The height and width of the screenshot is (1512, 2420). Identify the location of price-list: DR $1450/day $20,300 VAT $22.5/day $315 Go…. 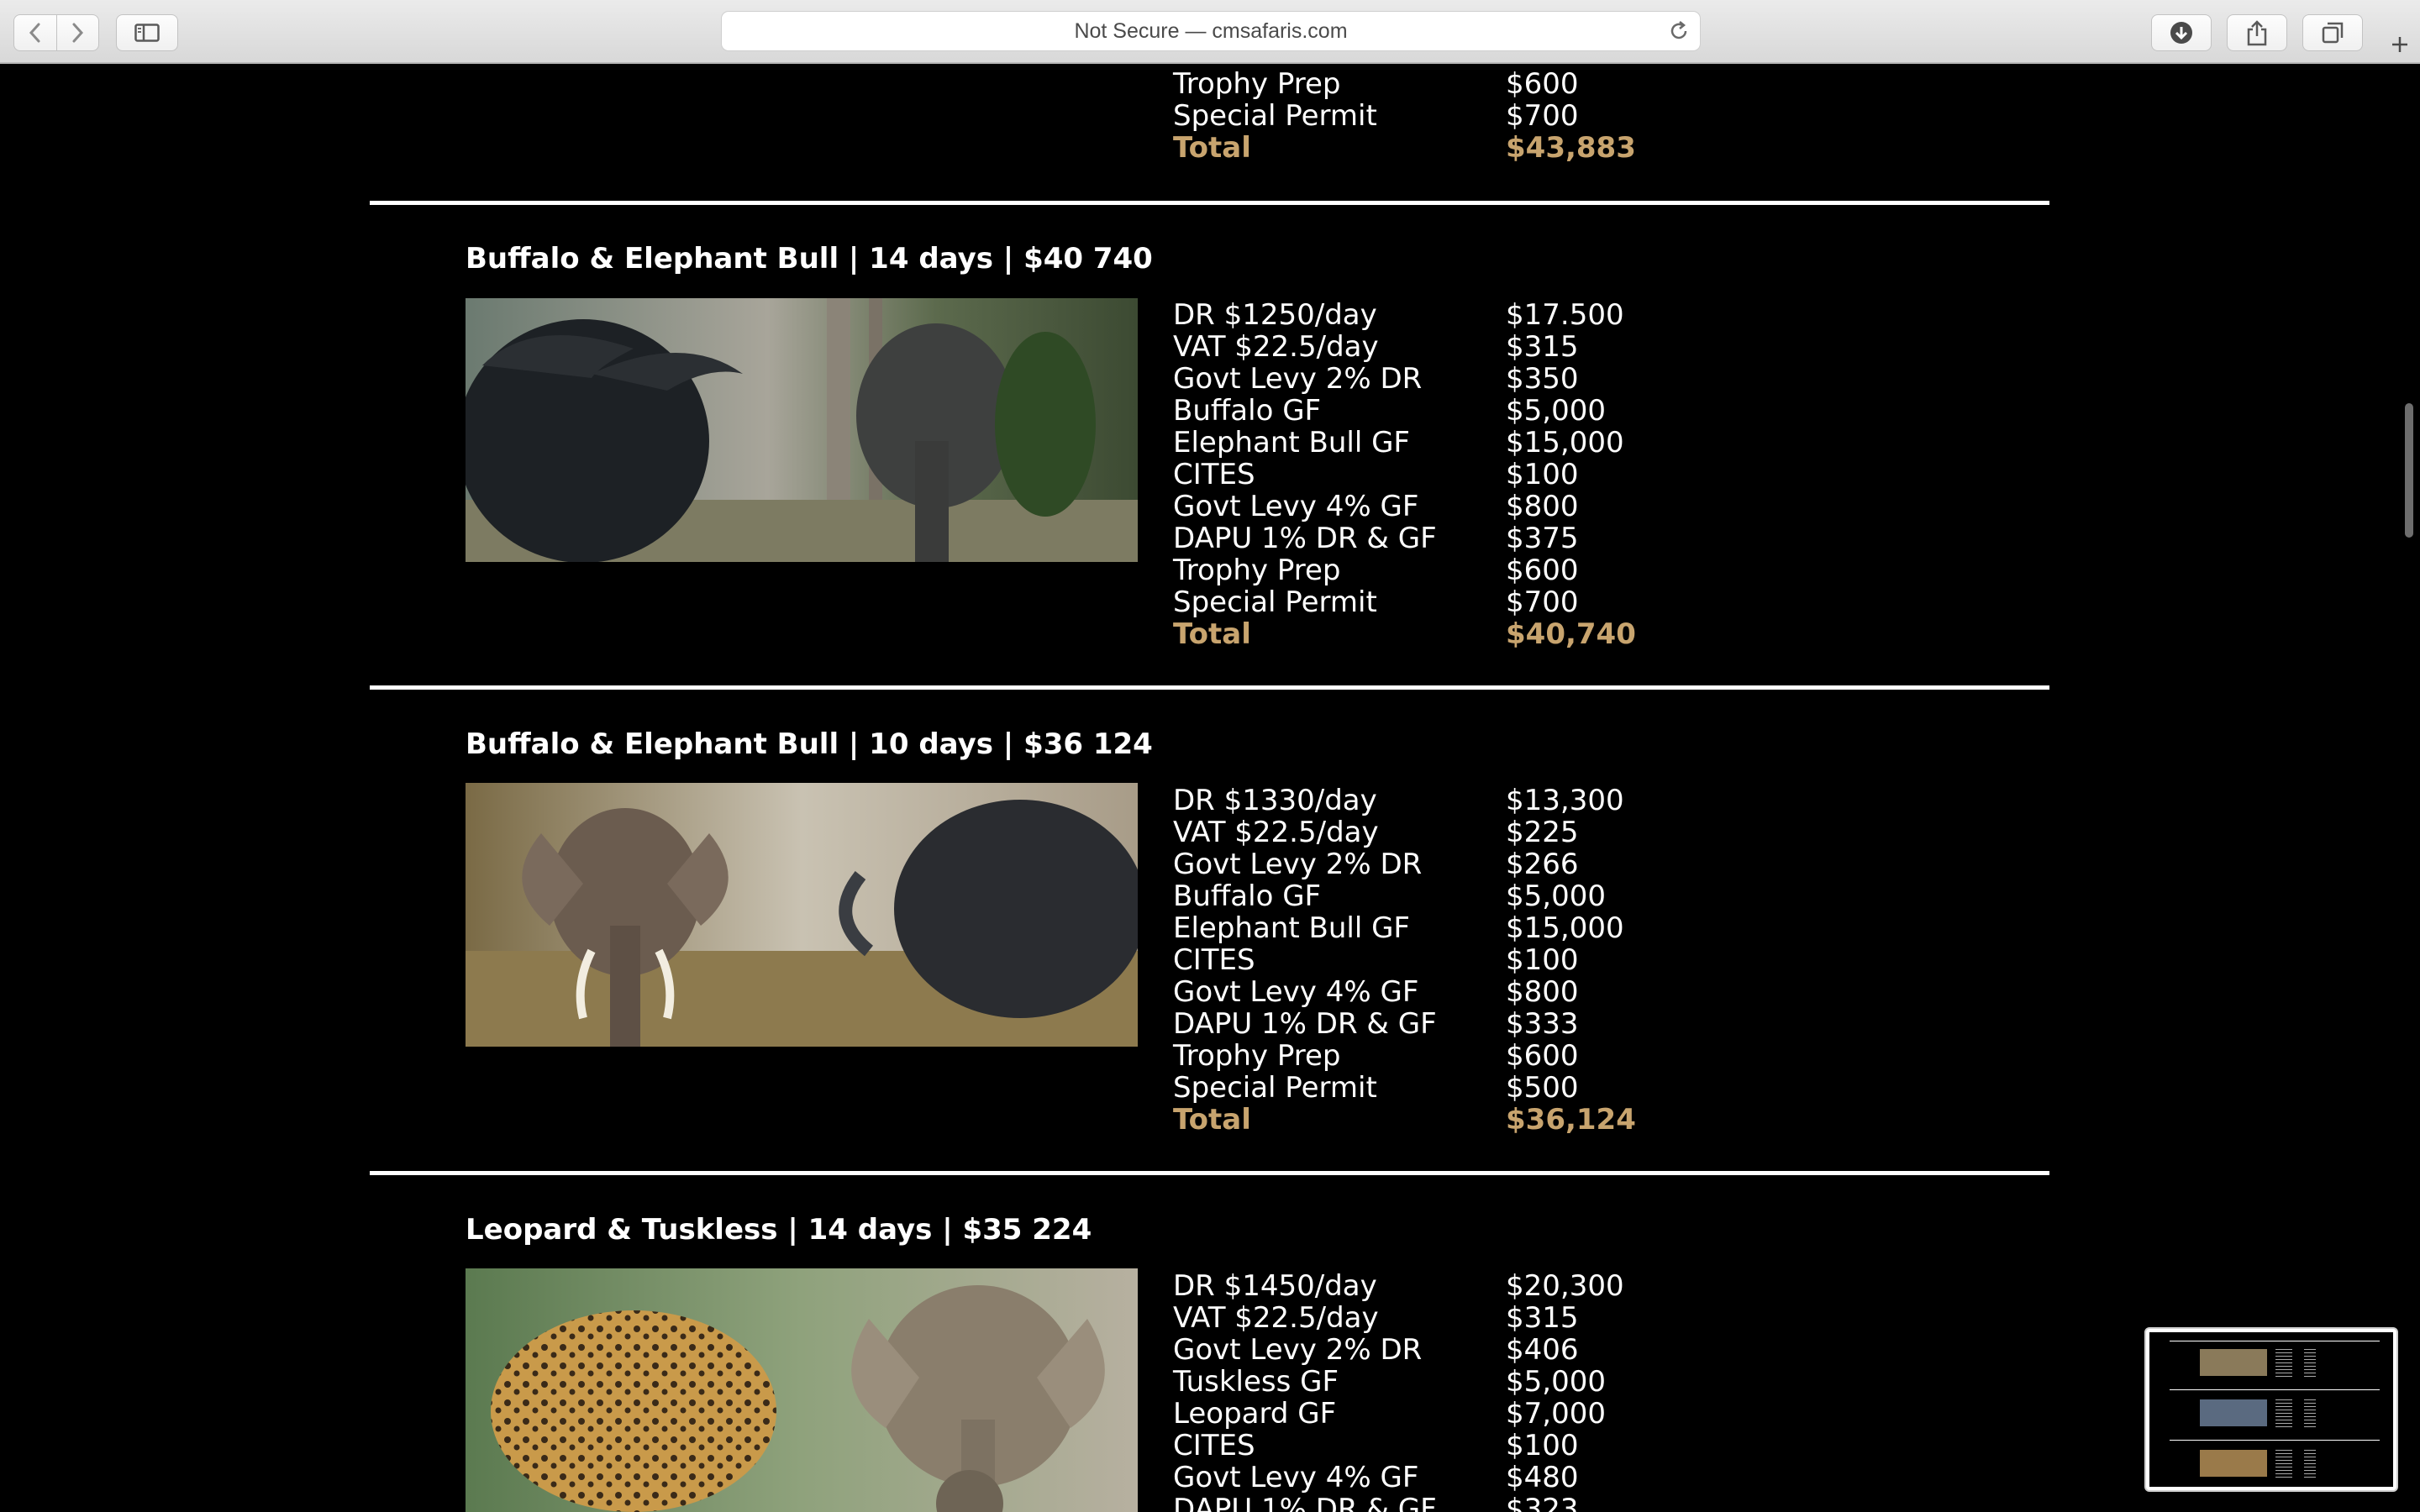
(1425, 1391).